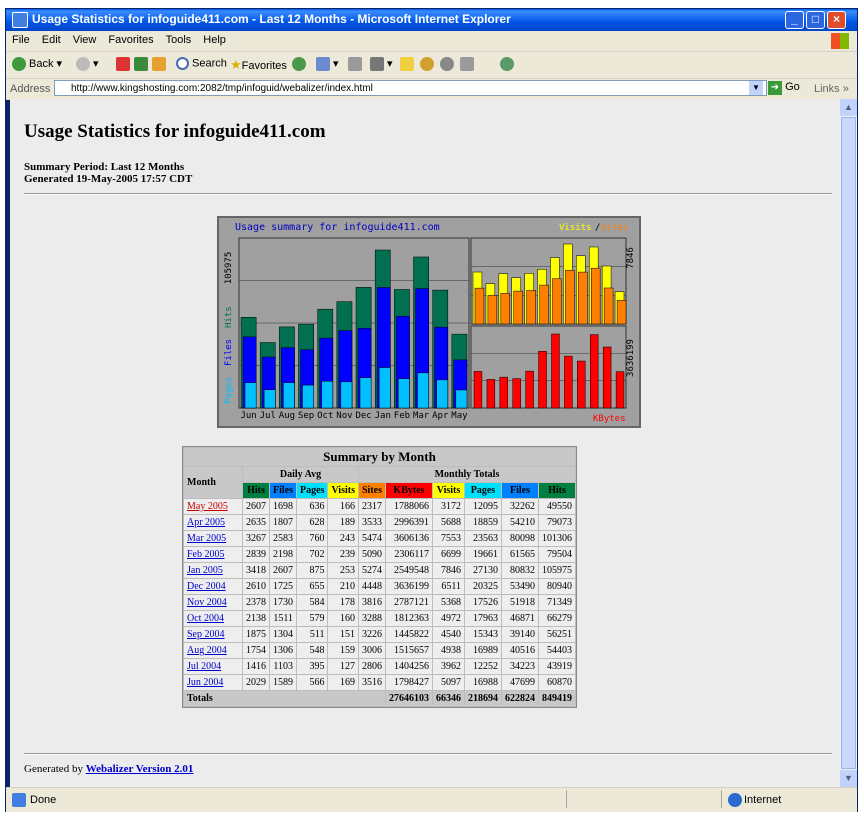 The height and width of the screenshot is (819, 864). Describe the element at coordinates (283, 618) in the screenshot. I see `data-cell: 1511` at that location.